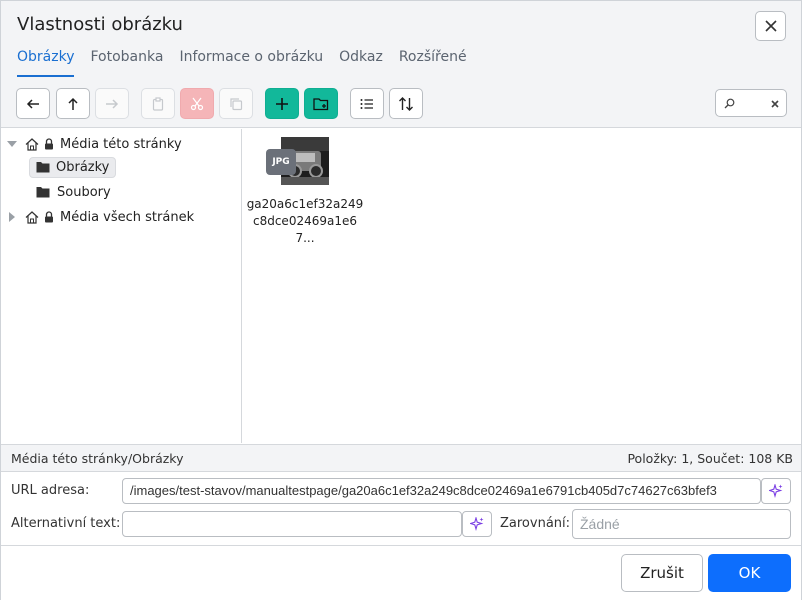  What do you see at coordinates (775, 104) in the screenshot?
I see `clear-search-icon` at bounding box center [775, 104].